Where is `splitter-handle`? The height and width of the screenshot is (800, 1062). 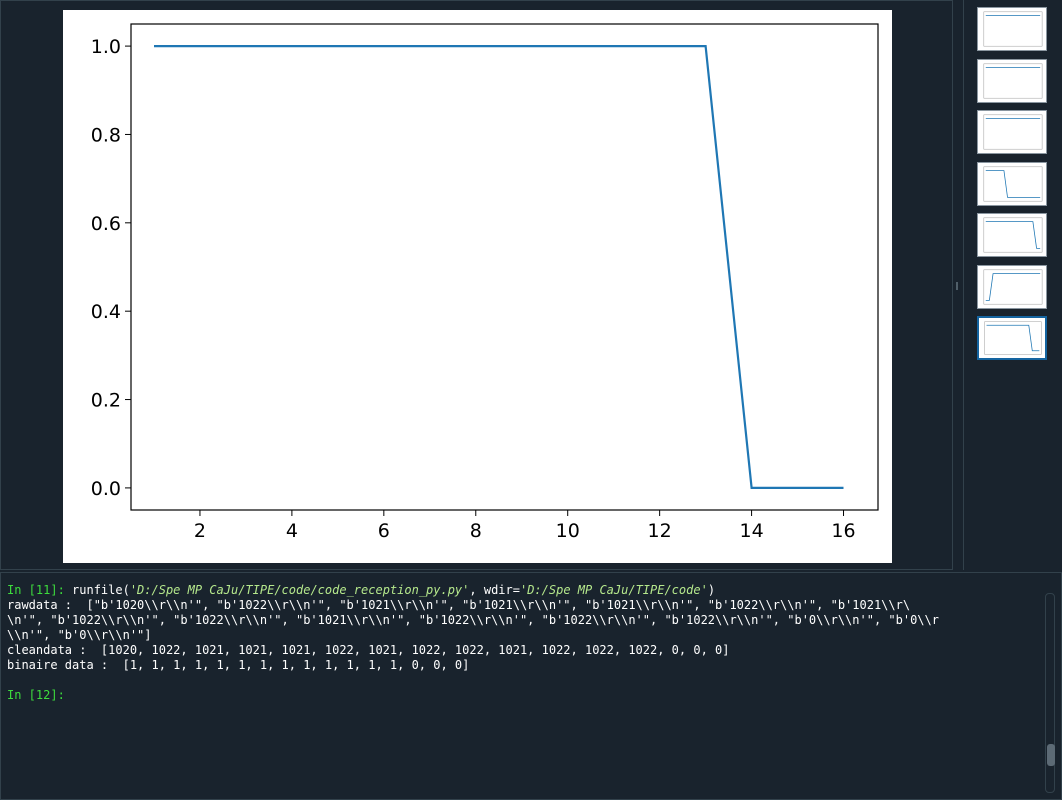 splitter-handle is located at coordinates (957, 286).